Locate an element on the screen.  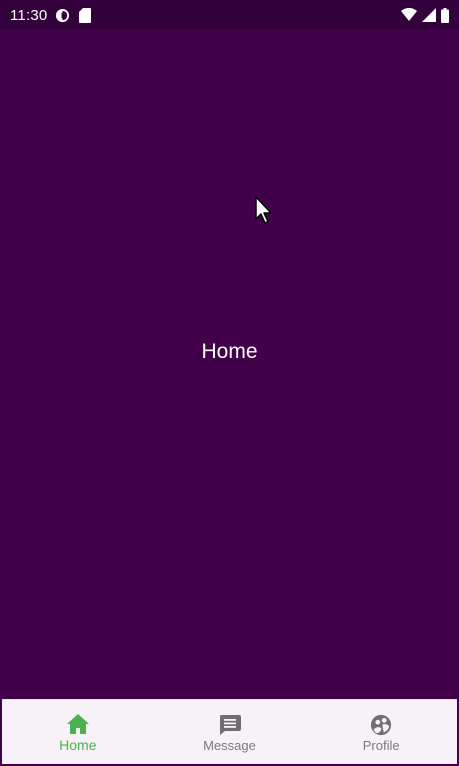
battery-icon is located at coordinates (445, 15).